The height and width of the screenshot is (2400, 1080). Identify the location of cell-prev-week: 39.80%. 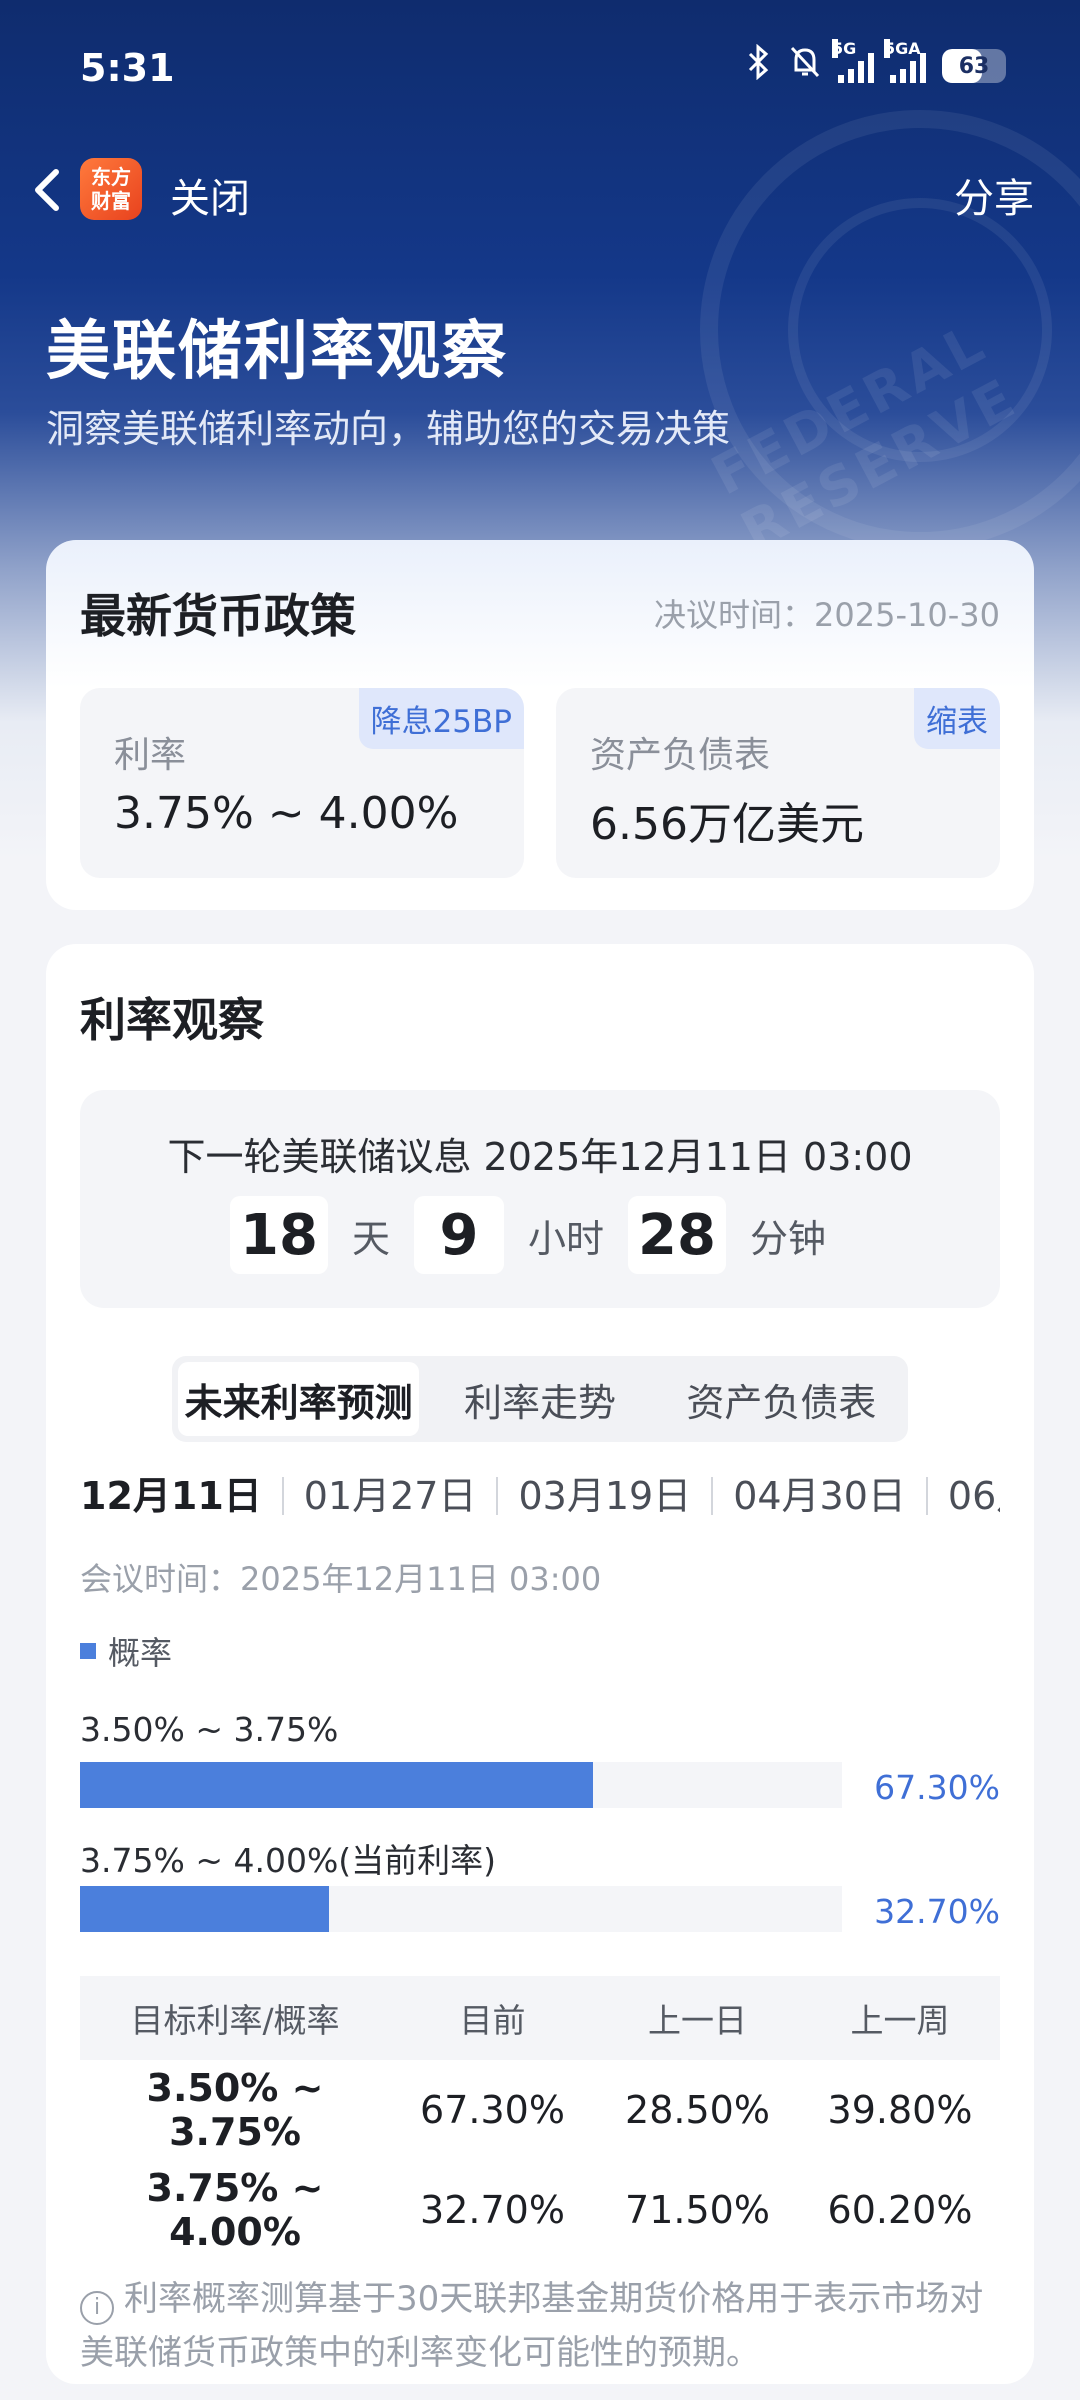
(900, 2110).